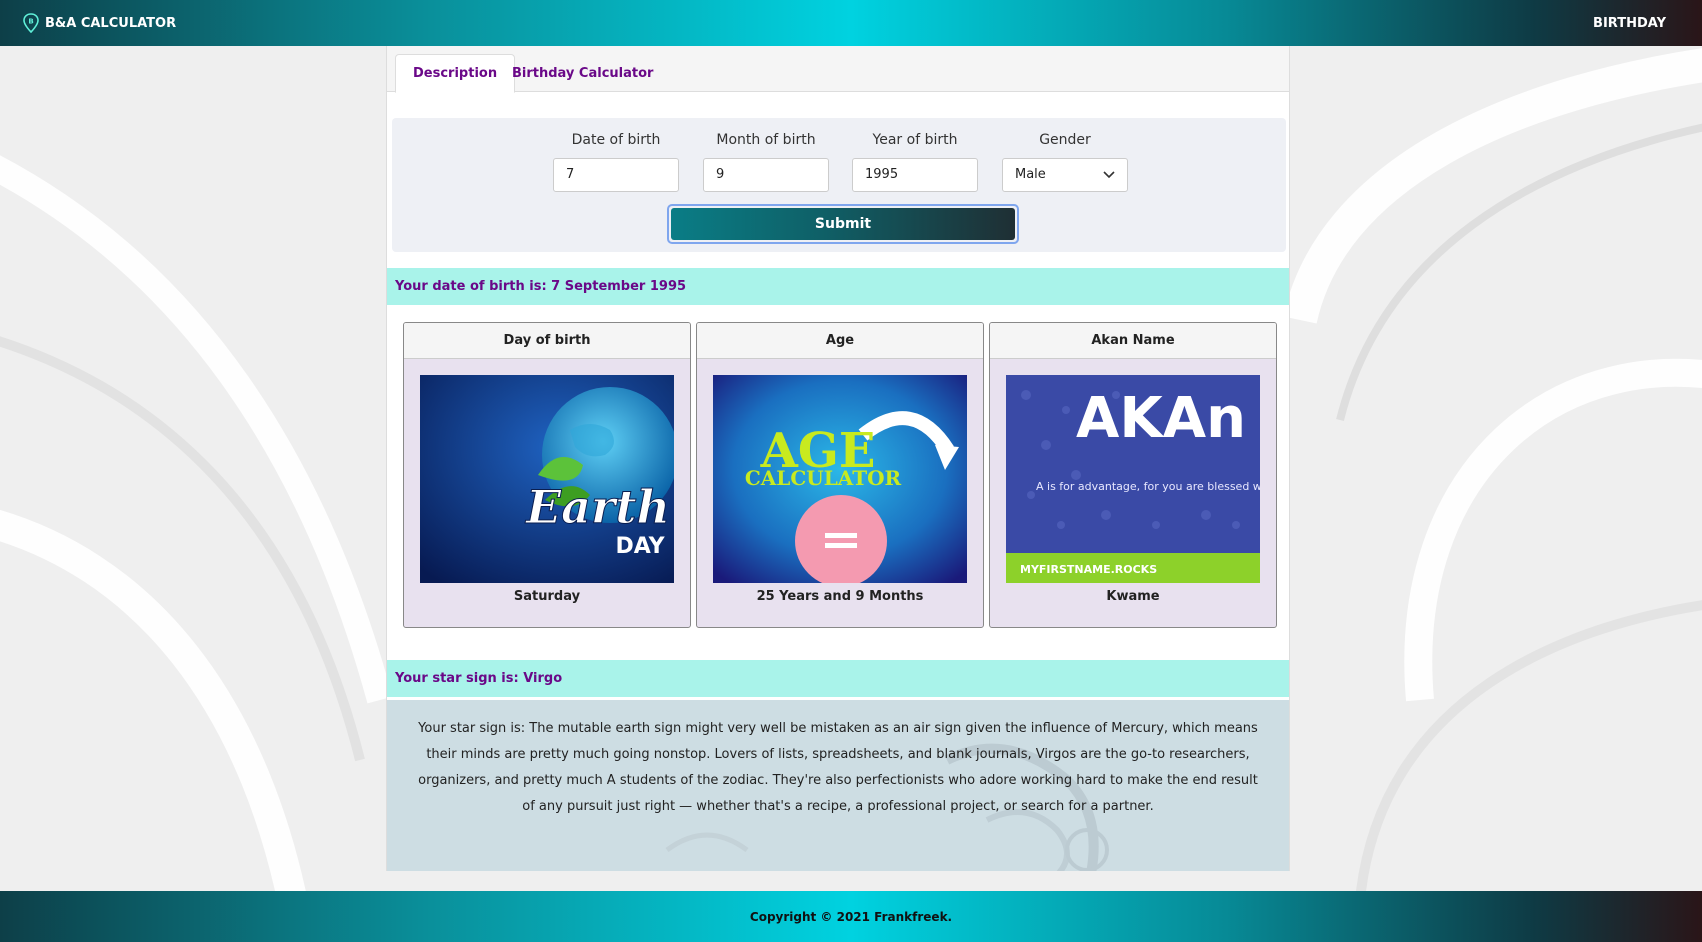 This screenshot has width=1702, height=942. I want to click on month-field: Month of birth 9, so click(766, 161).